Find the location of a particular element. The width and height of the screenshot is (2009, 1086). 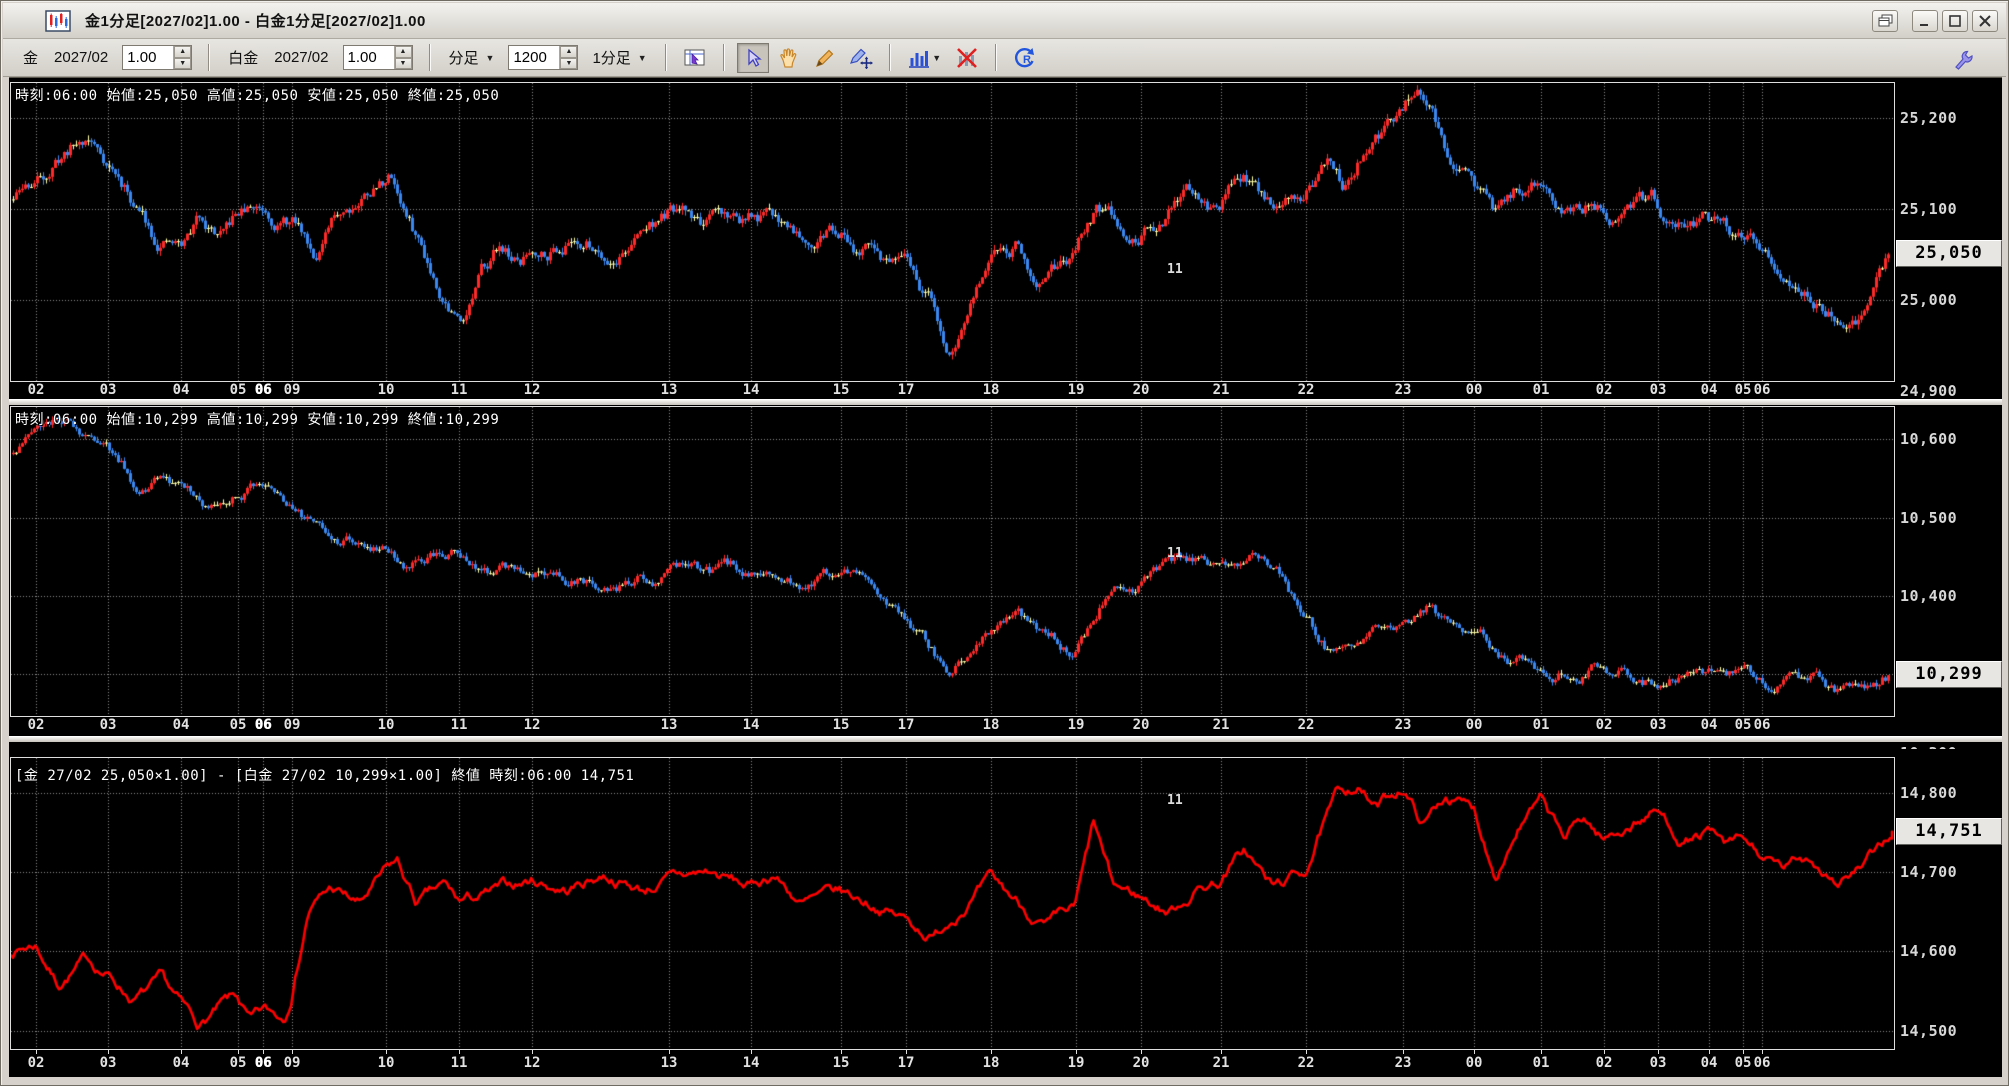

titlebar: 金1分足[2027/02]1.00 - 白金1分足[2027/02]1.00 is located at coordinates (1004, 21).